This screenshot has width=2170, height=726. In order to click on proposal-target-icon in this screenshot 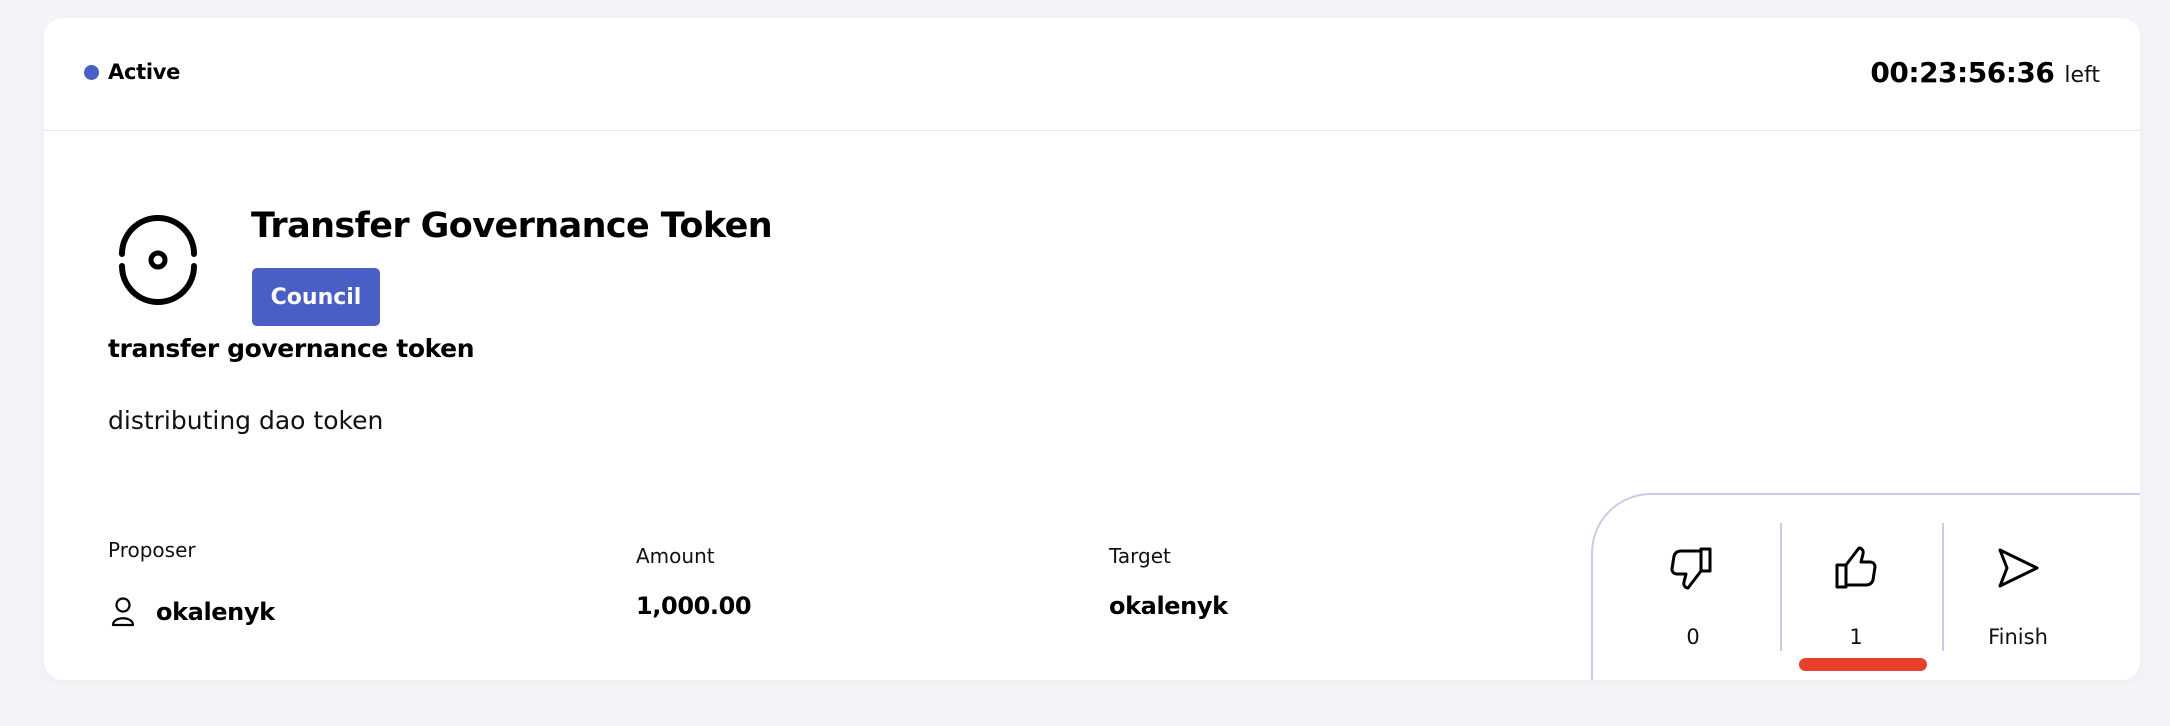, I will do `click(158, 260)`.